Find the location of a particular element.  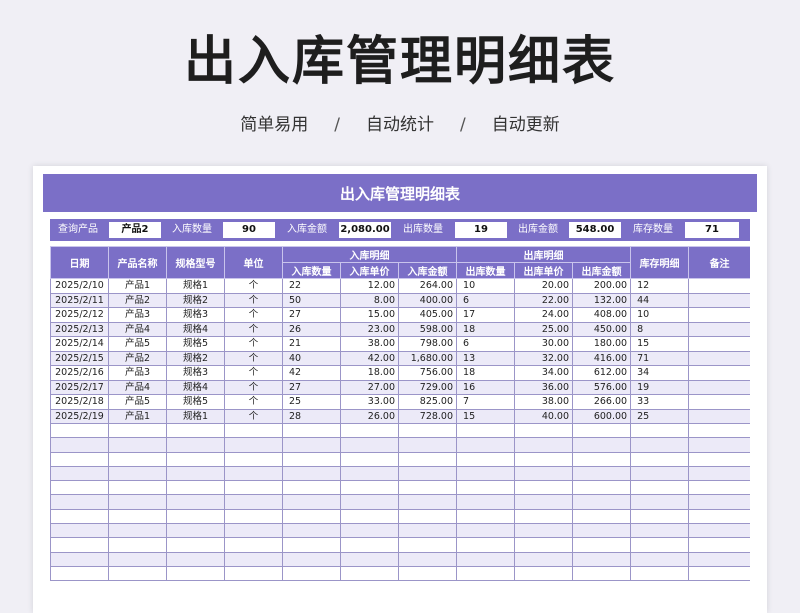

cell-in-amount: 598.00 is located at coordinates (427, 329).